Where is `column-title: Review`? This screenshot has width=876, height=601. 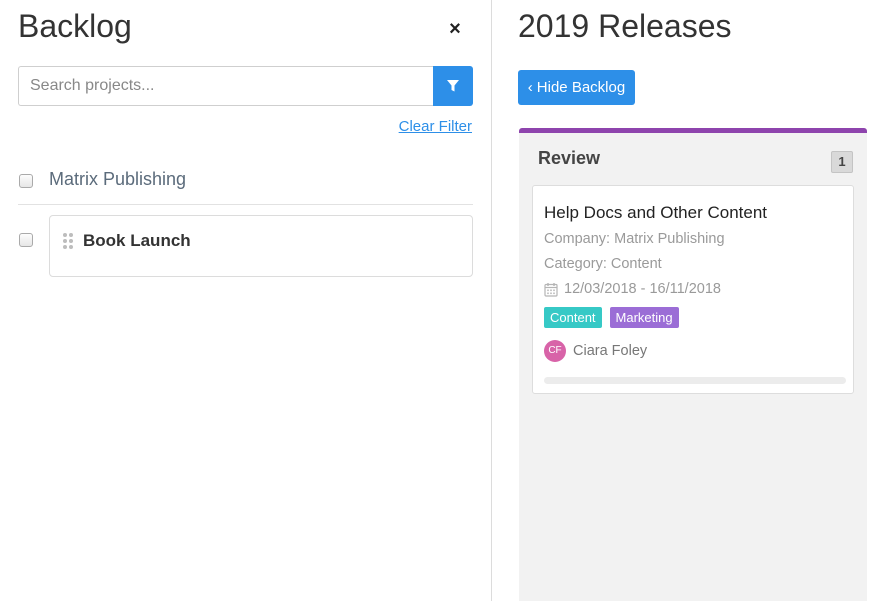
column-title: Review is located at coordinates (569, 158).